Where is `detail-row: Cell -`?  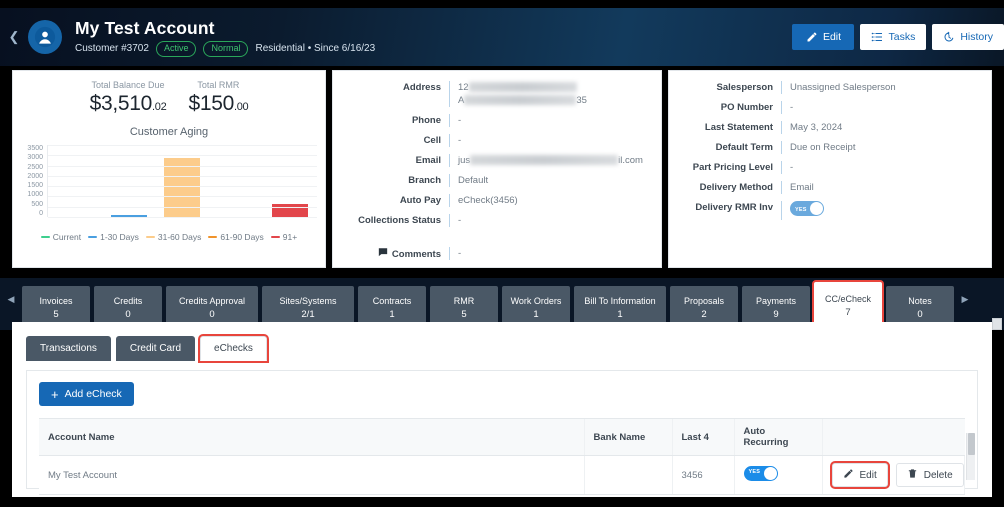
detail-row: Cell - is located at coordinates (493, 140).